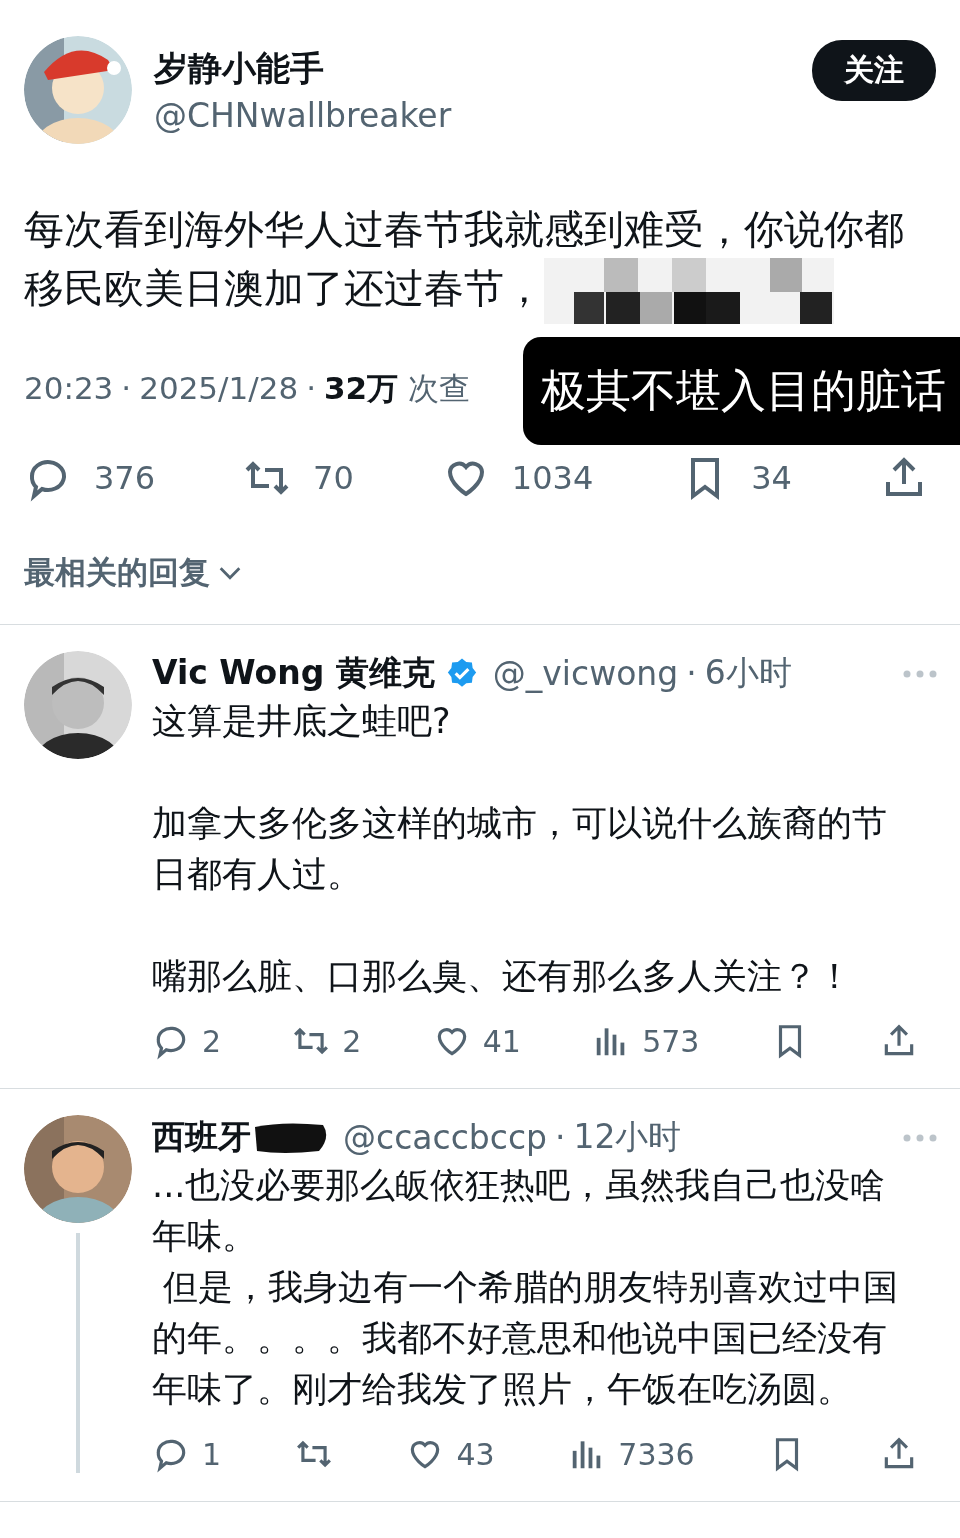  Describe the element at coordinates (293, 673) in the screenshot. I see `reply-author-name: Vic Wong 黄维克` at that location.